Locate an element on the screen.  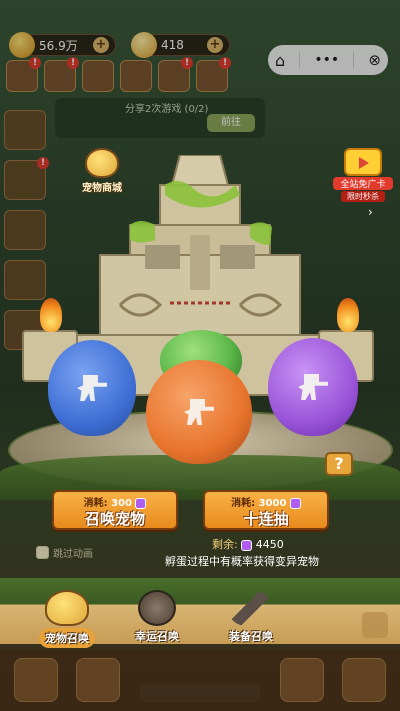
level-bar is located at coordinates (200, 693).